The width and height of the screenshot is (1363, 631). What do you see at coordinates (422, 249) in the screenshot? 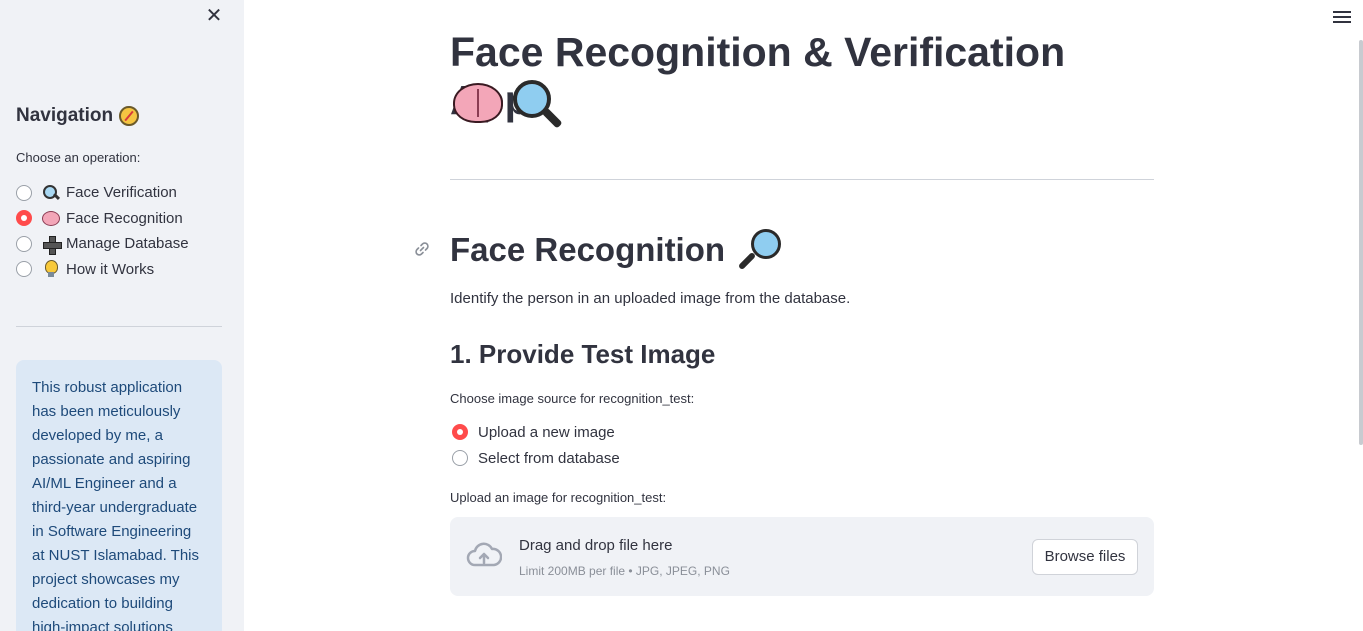
I see `anchor-link-icon` at bounding box center [422, 249].